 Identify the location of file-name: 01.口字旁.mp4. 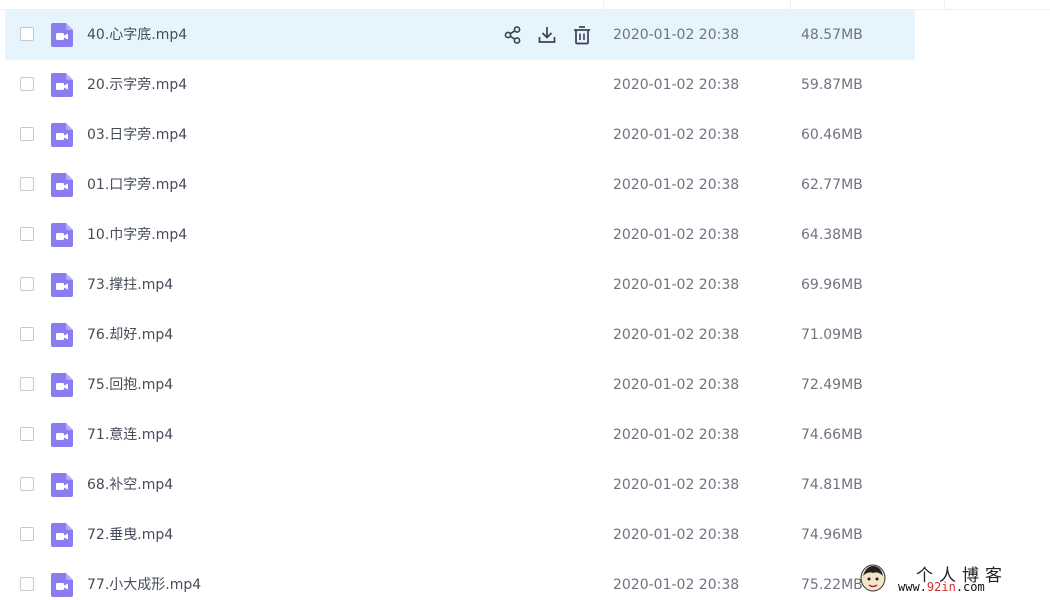
(137, 185).